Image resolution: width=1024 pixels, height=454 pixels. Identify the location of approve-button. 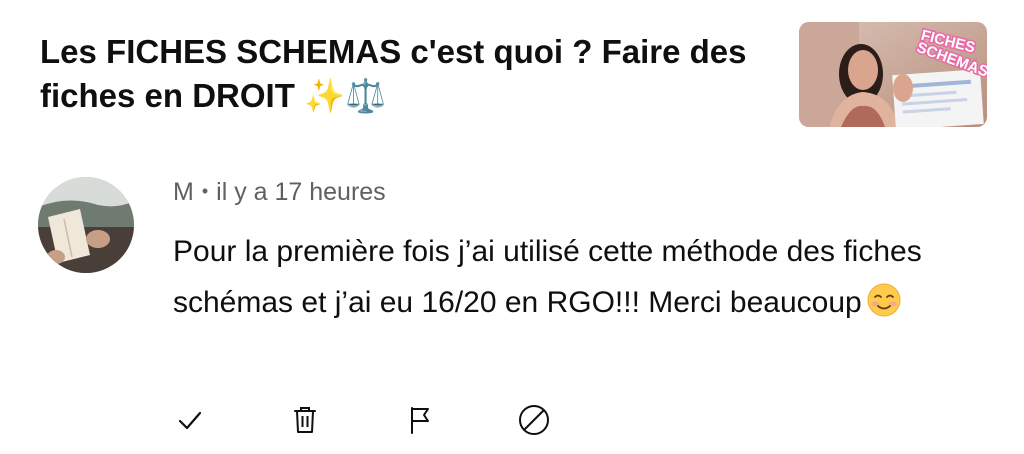
(190, 420).